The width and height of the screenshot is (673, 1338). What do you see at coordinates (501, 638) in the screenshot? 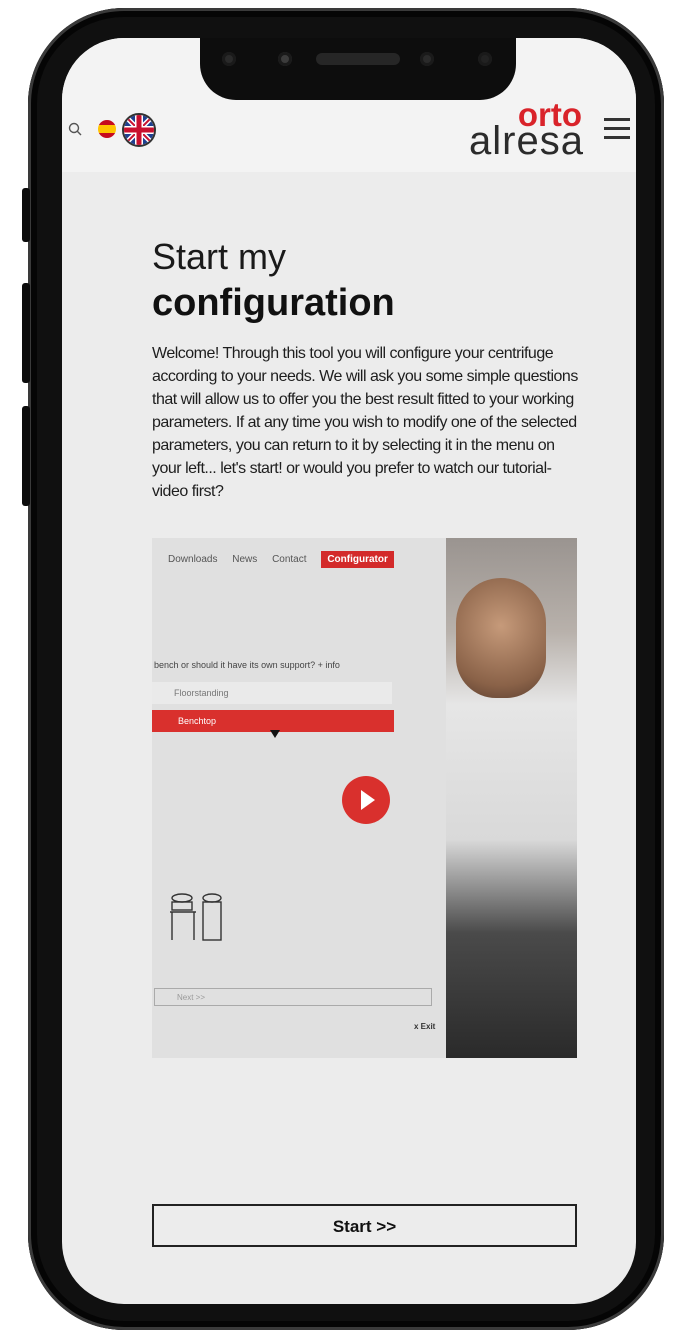
I see `person-photo` at bounding box center [501, 638].